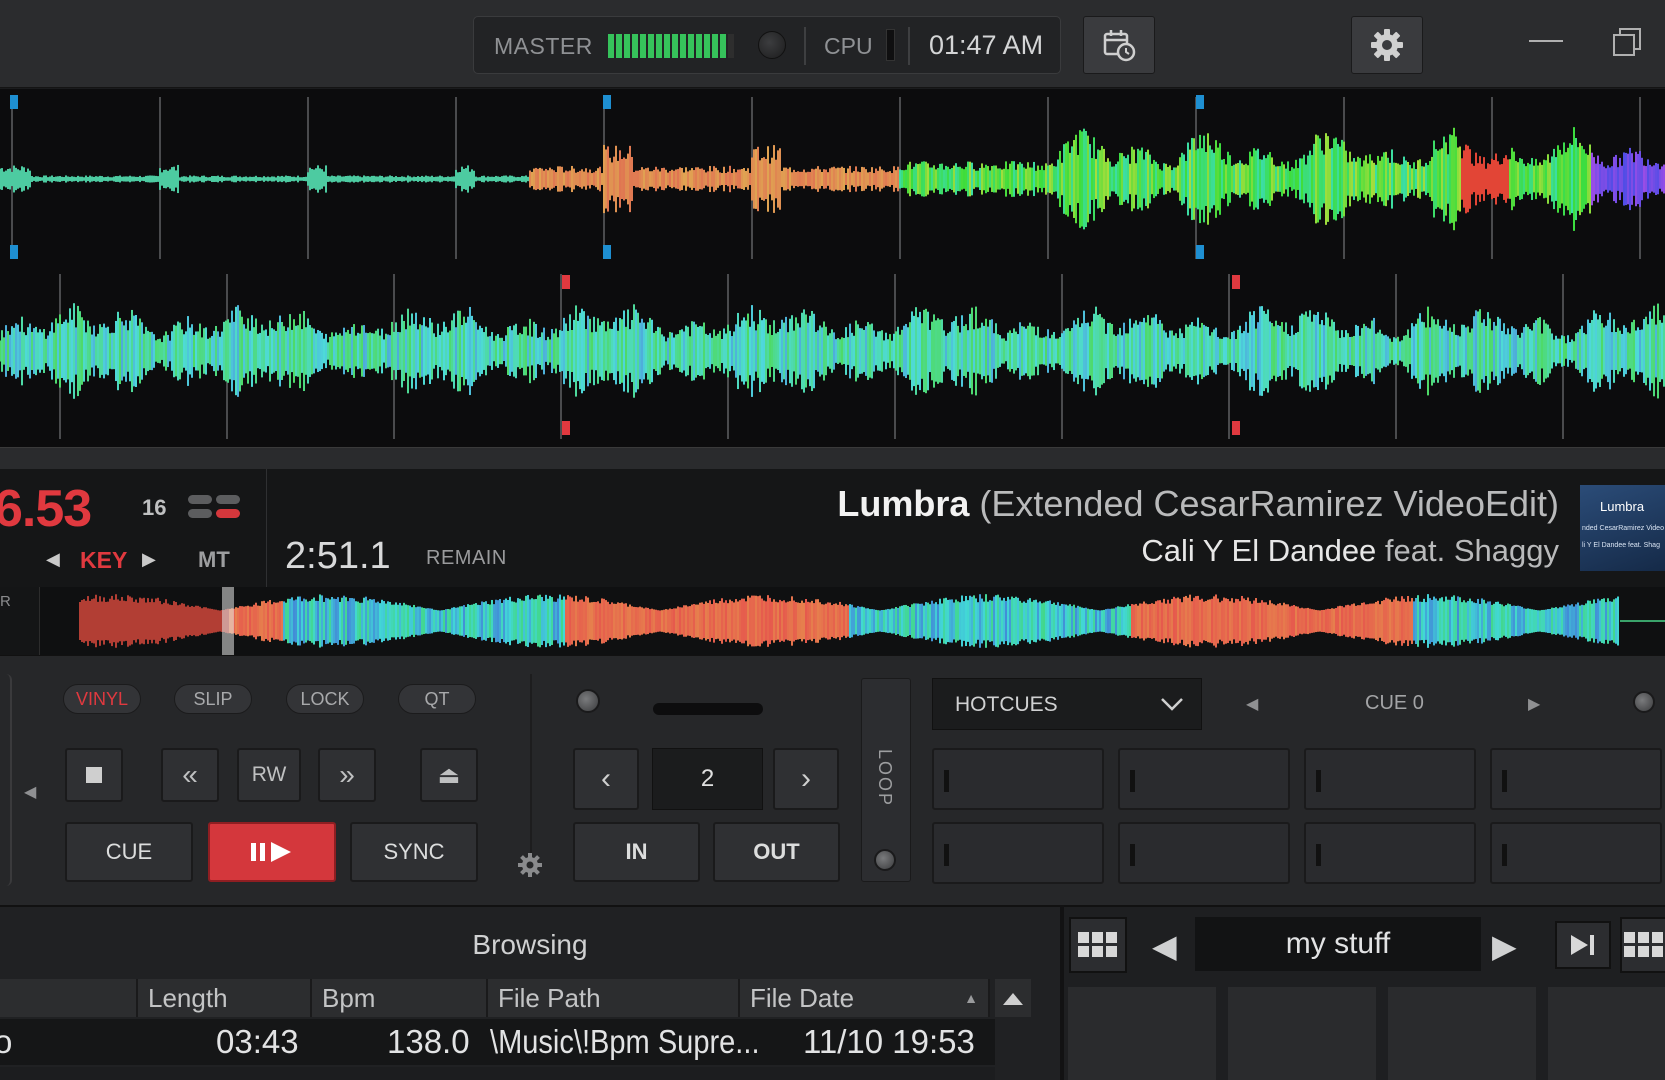  What do you see at coordinates (266, 528) in the screenshot?
I see `info-separator` at bounding box center [266, 528].